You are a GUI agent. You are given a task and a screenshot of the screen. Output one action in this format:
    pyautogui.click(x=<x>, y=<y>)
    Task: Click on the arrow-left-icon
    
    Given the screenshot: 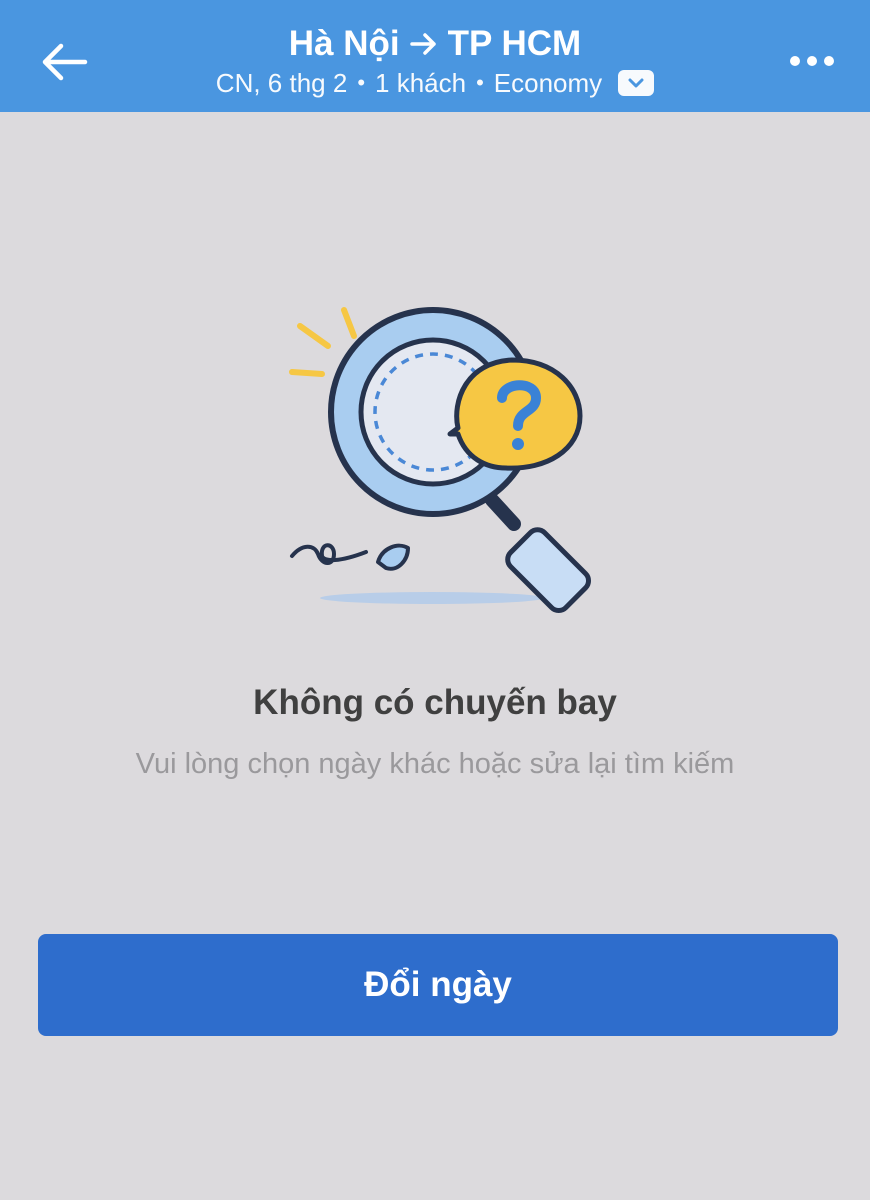 What is the action you would take?
    pyautogui.click(x=65, y=62)
    